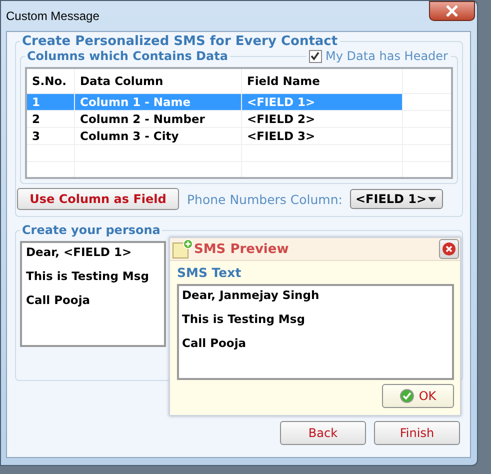  What do you see at coordinates (51, 102) in the screenshot?
I see `table-cell: 1` at bounding box center [51, 102].